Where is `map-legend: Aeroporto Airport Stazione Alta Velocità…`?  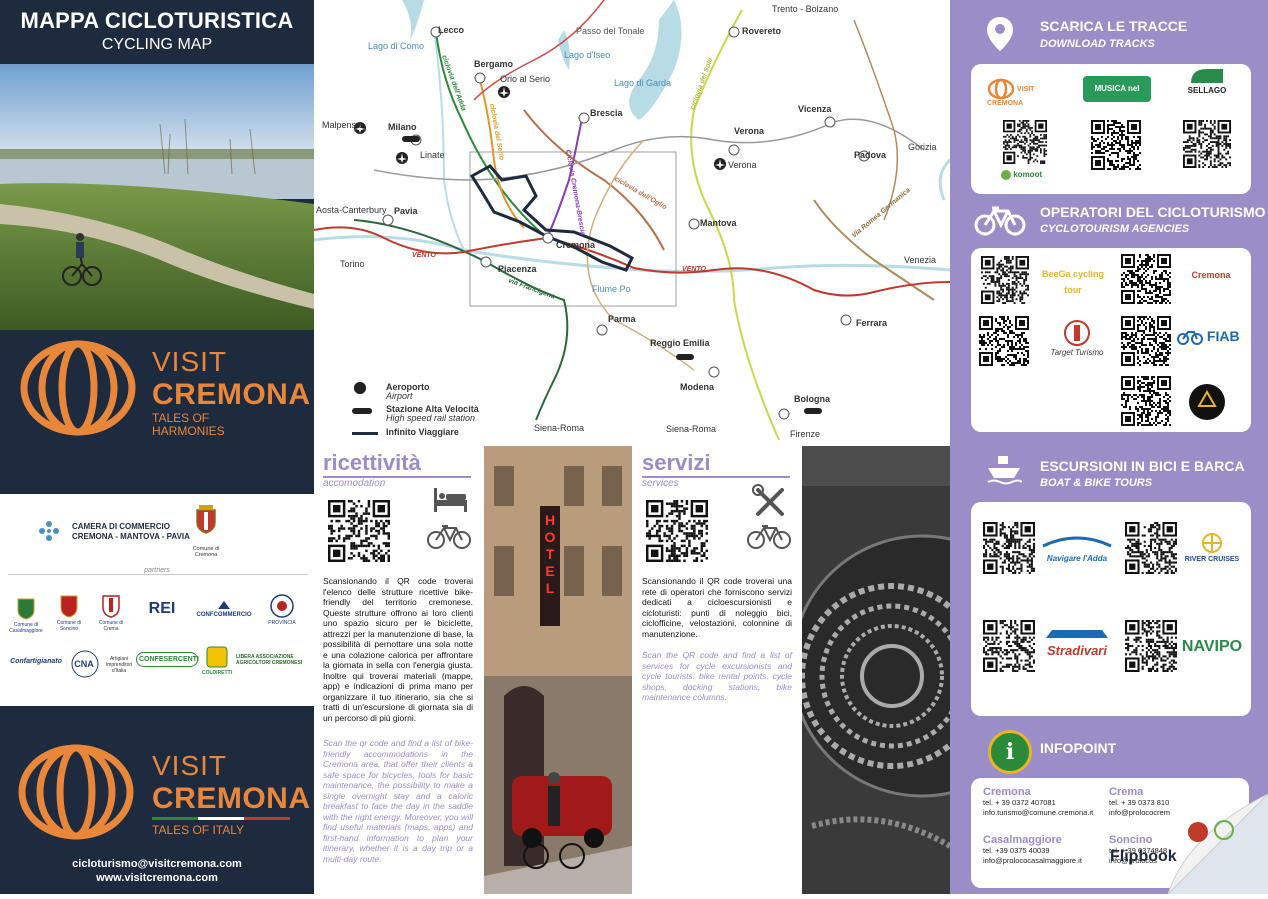
map-legend: Aeroporto Airport Stazione Alta Velocità… is located at coordinates (416, 409).